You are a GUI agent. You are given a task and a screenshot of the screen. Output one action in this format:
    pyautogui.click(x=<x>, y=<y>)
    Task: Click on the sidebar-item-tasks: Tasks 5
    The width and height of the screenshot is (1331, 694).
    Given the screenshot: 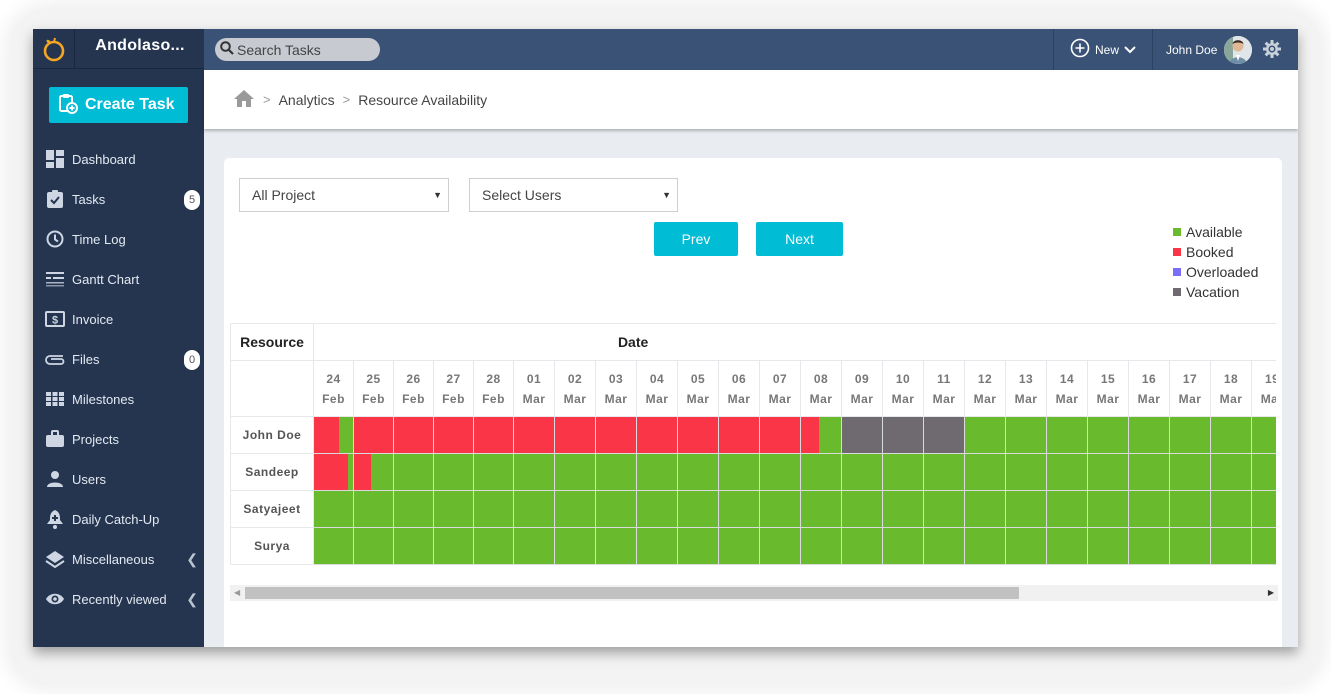 What is the action you would take?
    pyautogui.click(x=118, y=199)
    